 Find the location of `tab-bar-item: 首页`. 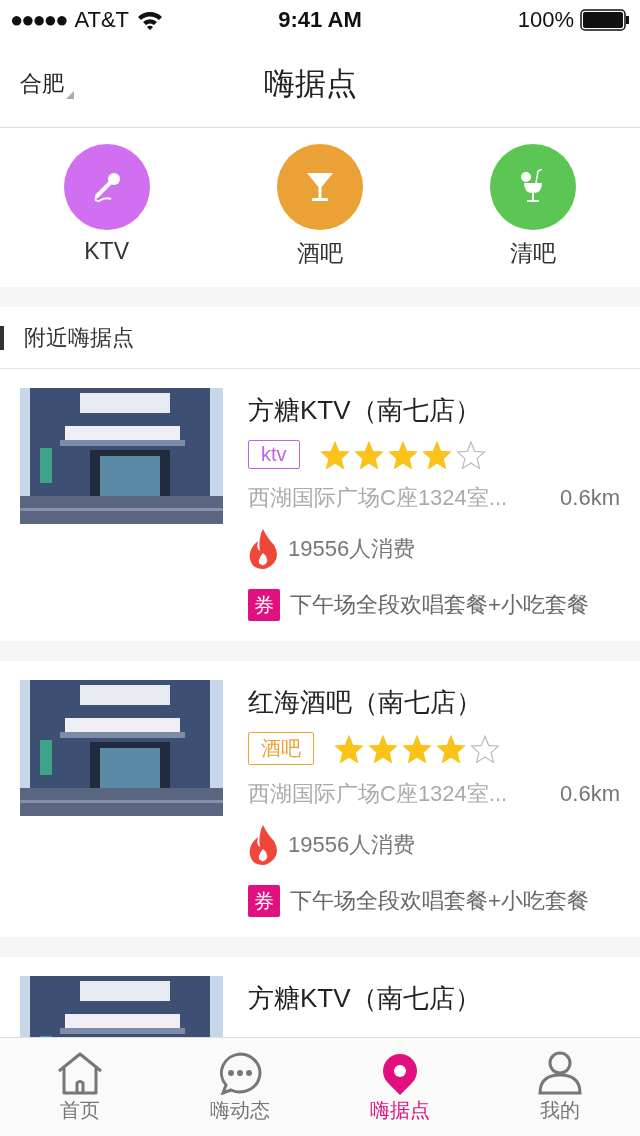

tab-bar-item: 首页 is located at coordinates (80, 1087).